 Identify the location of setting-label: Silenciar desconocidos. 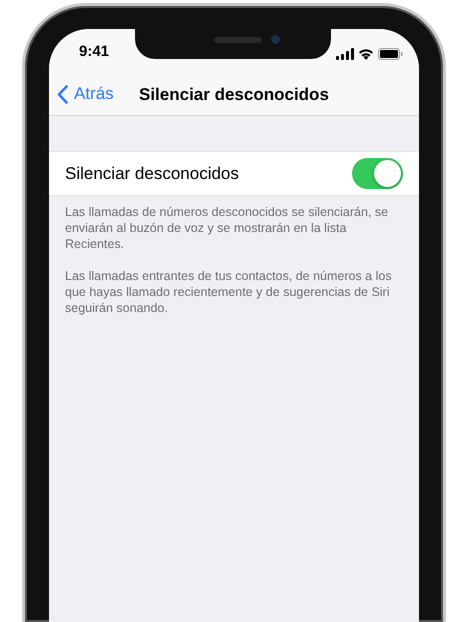
(152, 174).